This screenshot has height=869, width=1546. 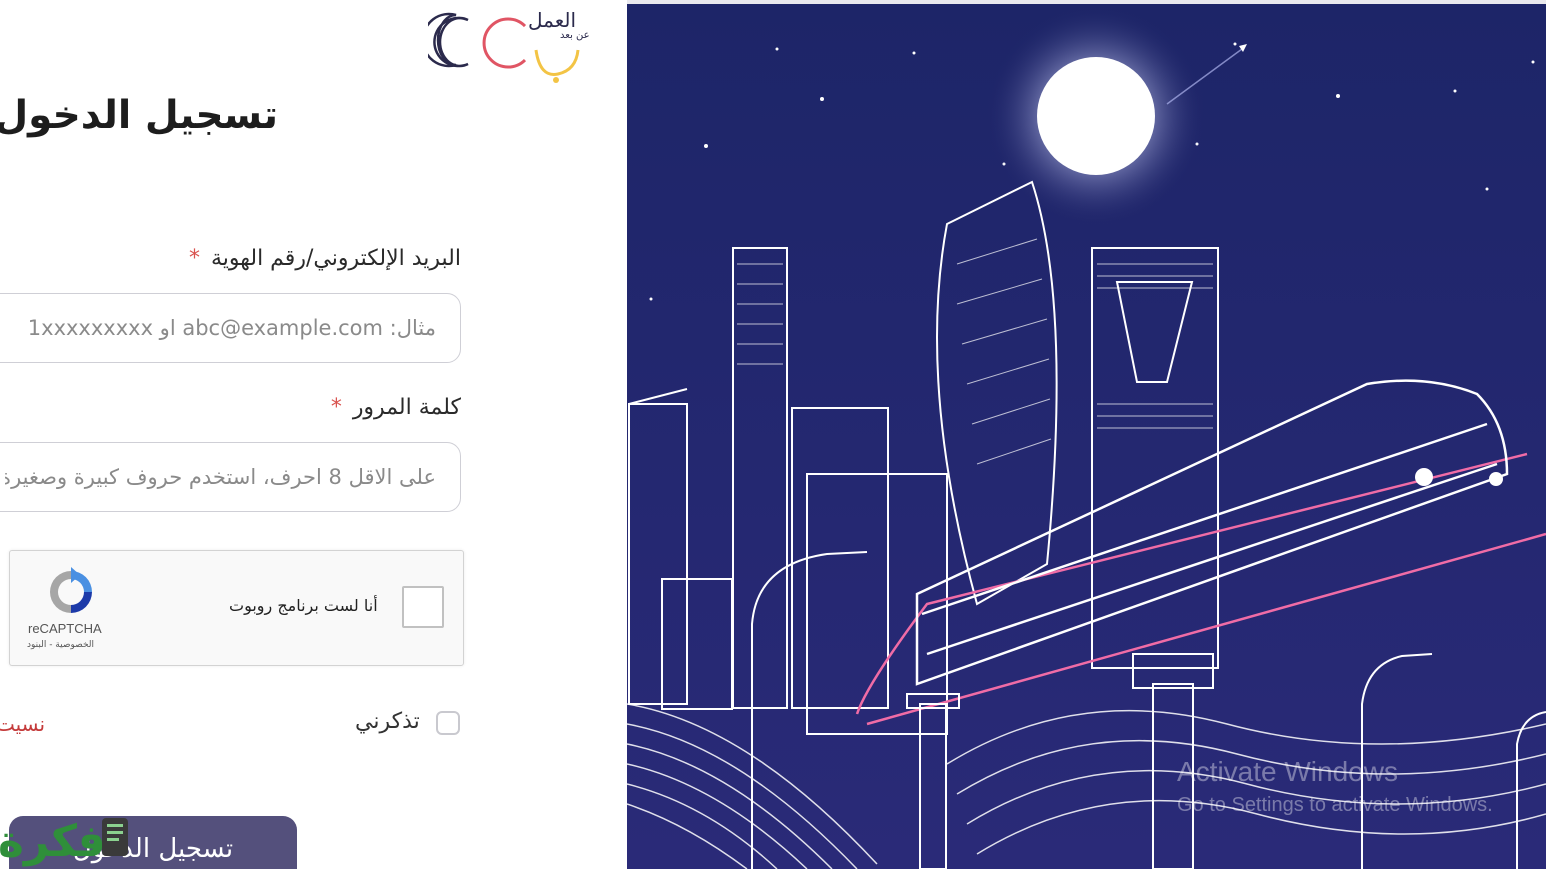 I want to click on fikra-watermark-icon: ﻓﻜﺮة, so click(x=64, y=841).